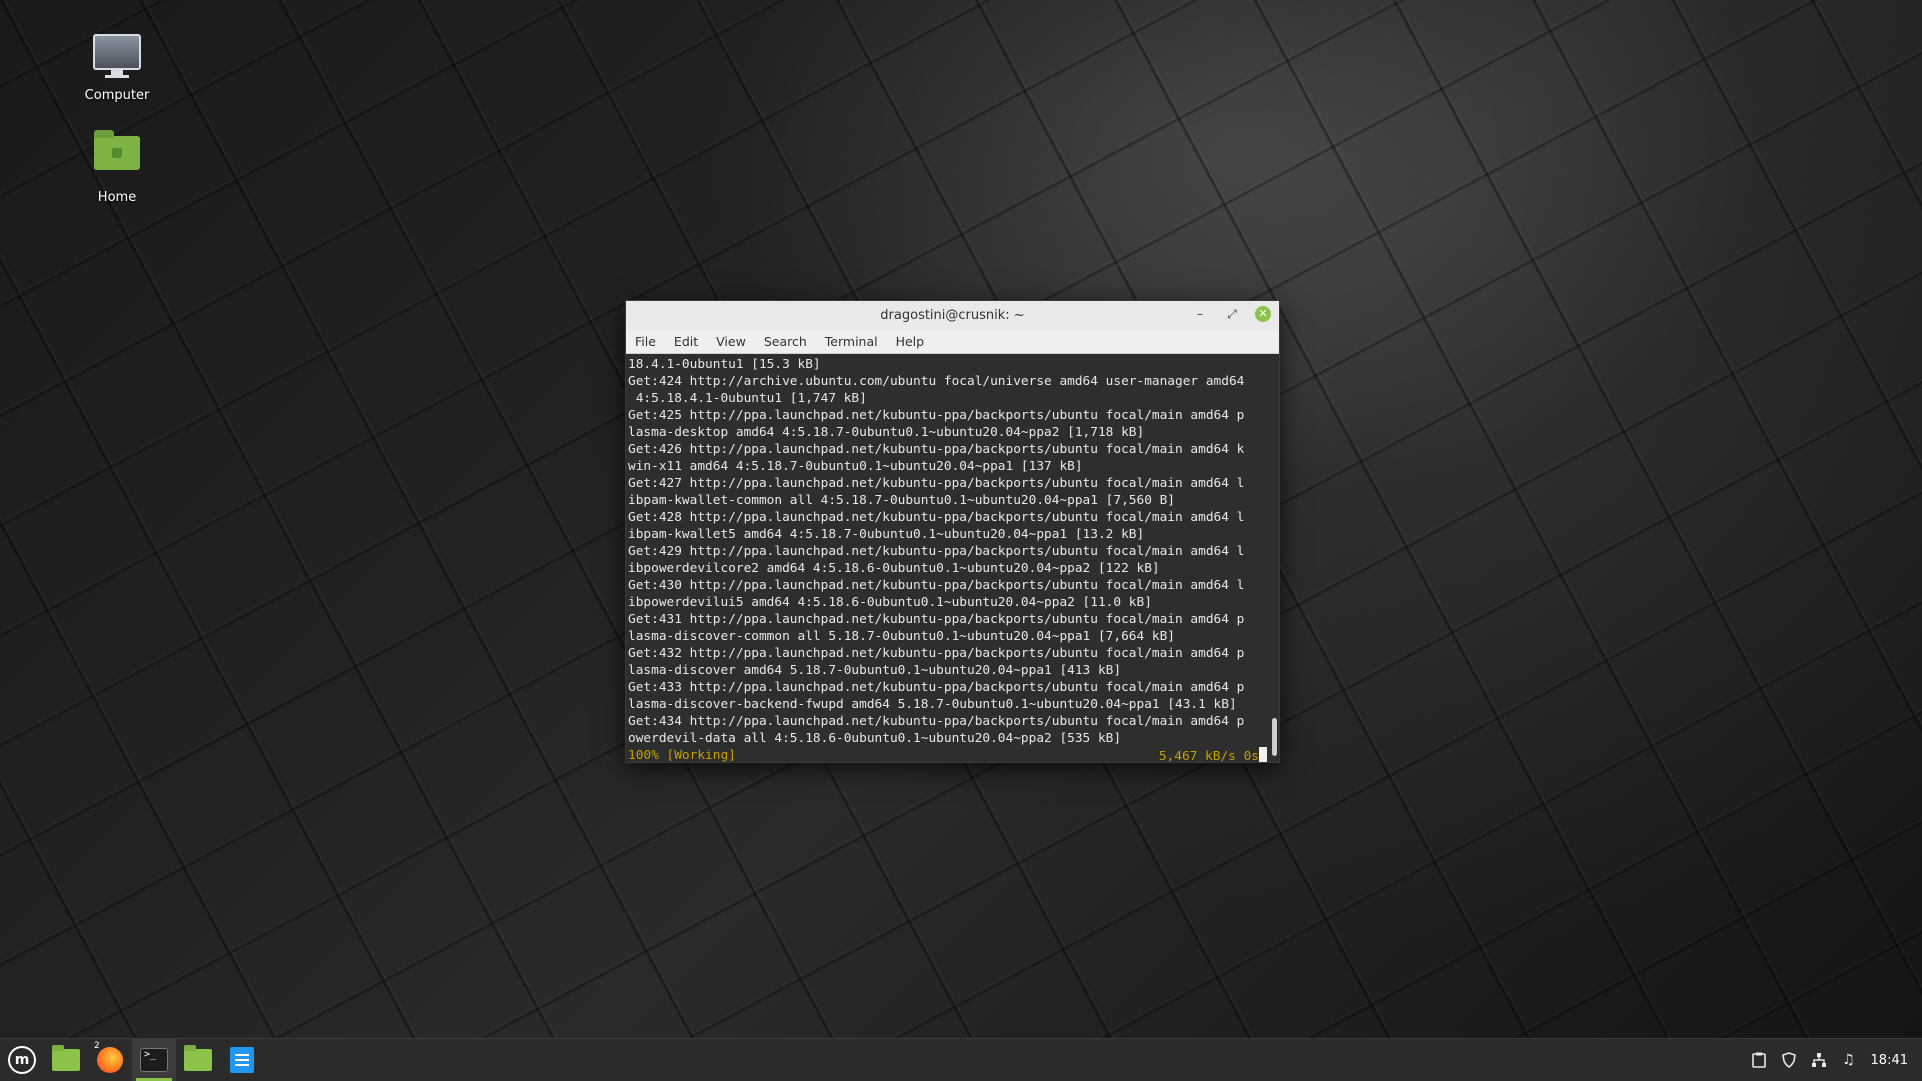 Image resolution: width=1922 pixels, height=1081 pixels. I want to click on menu-terminal: Terminal, so click(851, 341).